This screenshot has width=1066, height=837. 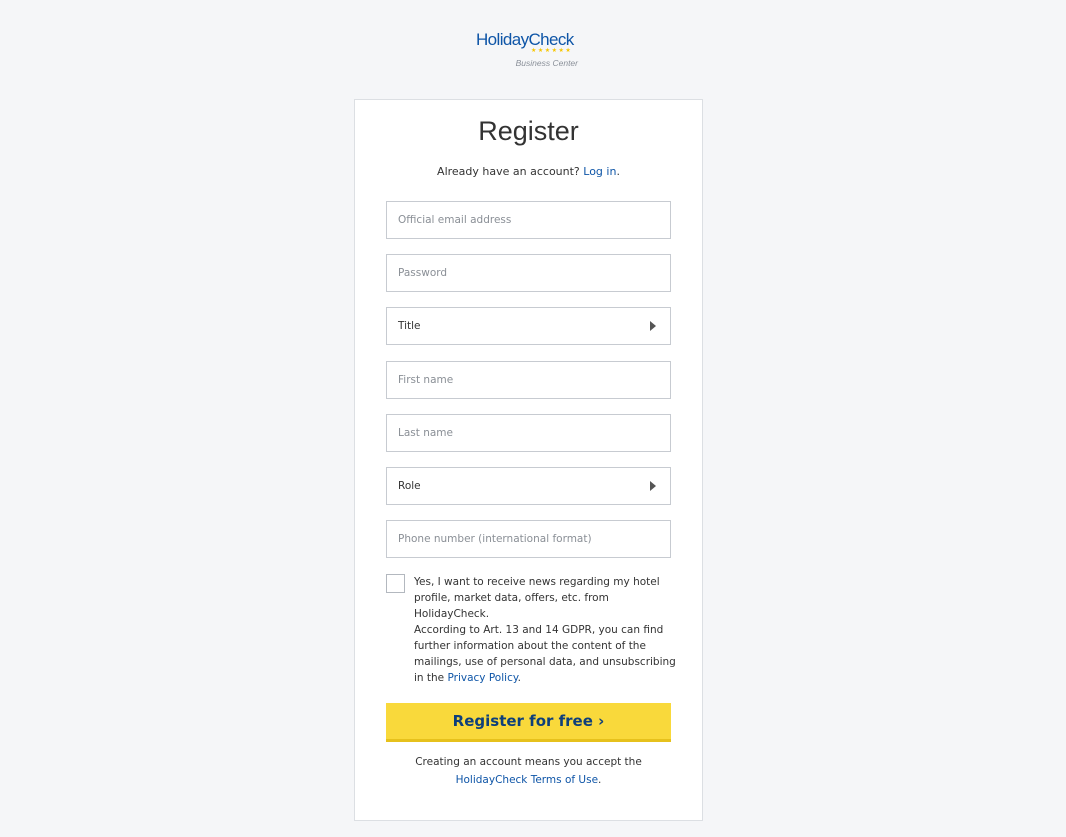 I want to click on gdpr-suffix: ., so click(x=519, y=678).